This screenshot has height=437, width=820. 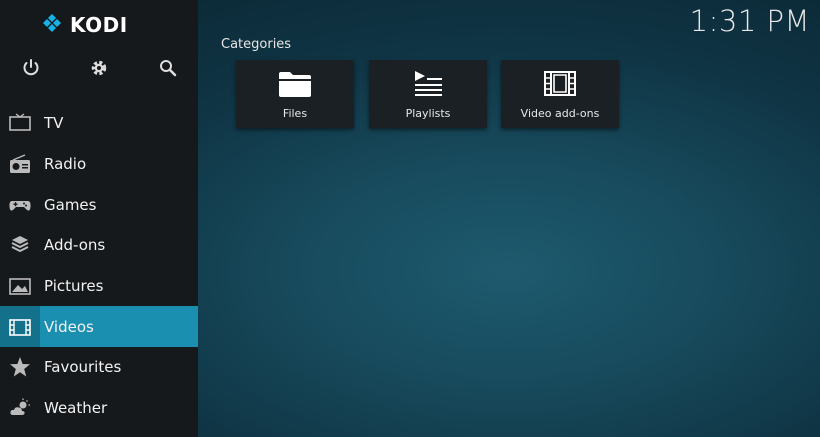 I want to click on menu-label: Games, so click(x=70, y=204).